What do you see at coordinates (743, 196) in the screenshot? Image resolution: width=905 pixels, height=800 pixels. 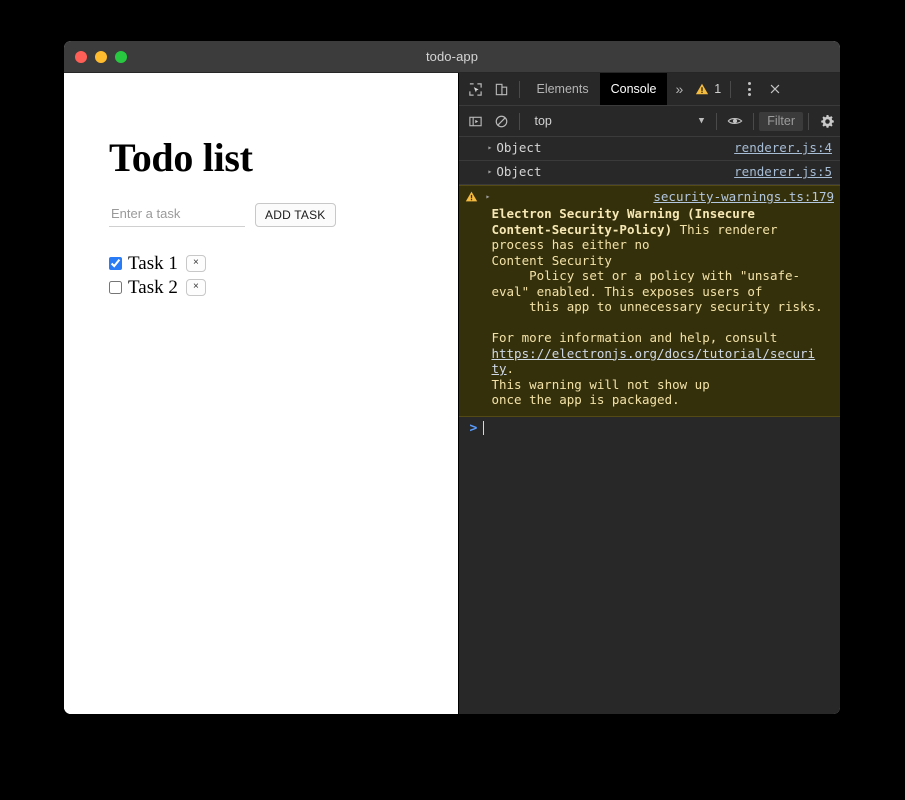 I see `console-warning-source-link: security-warnings.ts:179` at bounding box center [743, 196].